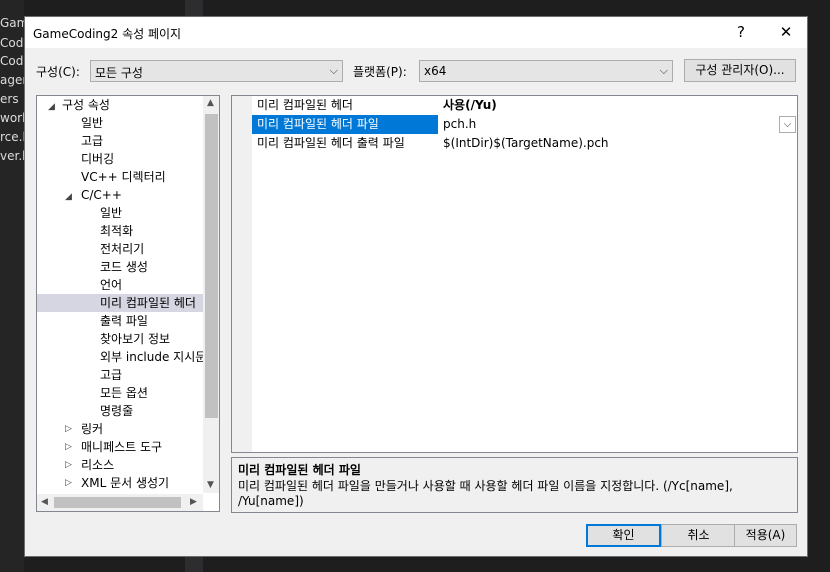 The height and width of the screenshot is (572, 830). Describe the element at coordinates (9, 99) in the screenshot. I see `bg-item: ers` at that location.